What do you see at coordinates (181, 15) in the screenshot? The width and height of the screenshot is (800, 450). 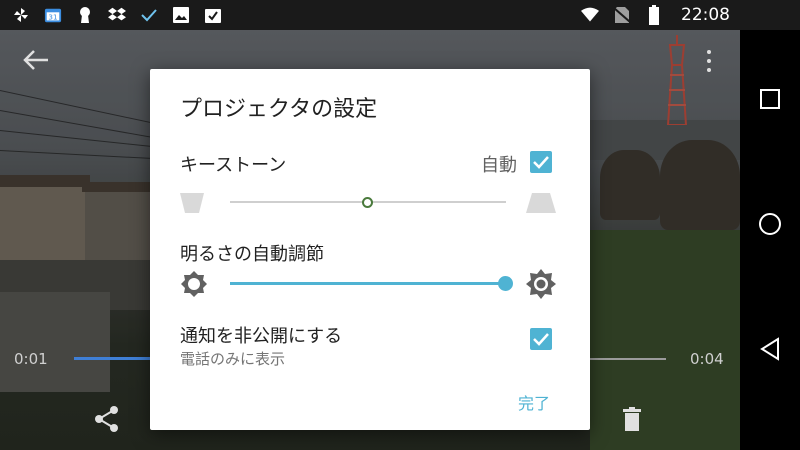 I see `image-icon` at bounding box center [181, 15].